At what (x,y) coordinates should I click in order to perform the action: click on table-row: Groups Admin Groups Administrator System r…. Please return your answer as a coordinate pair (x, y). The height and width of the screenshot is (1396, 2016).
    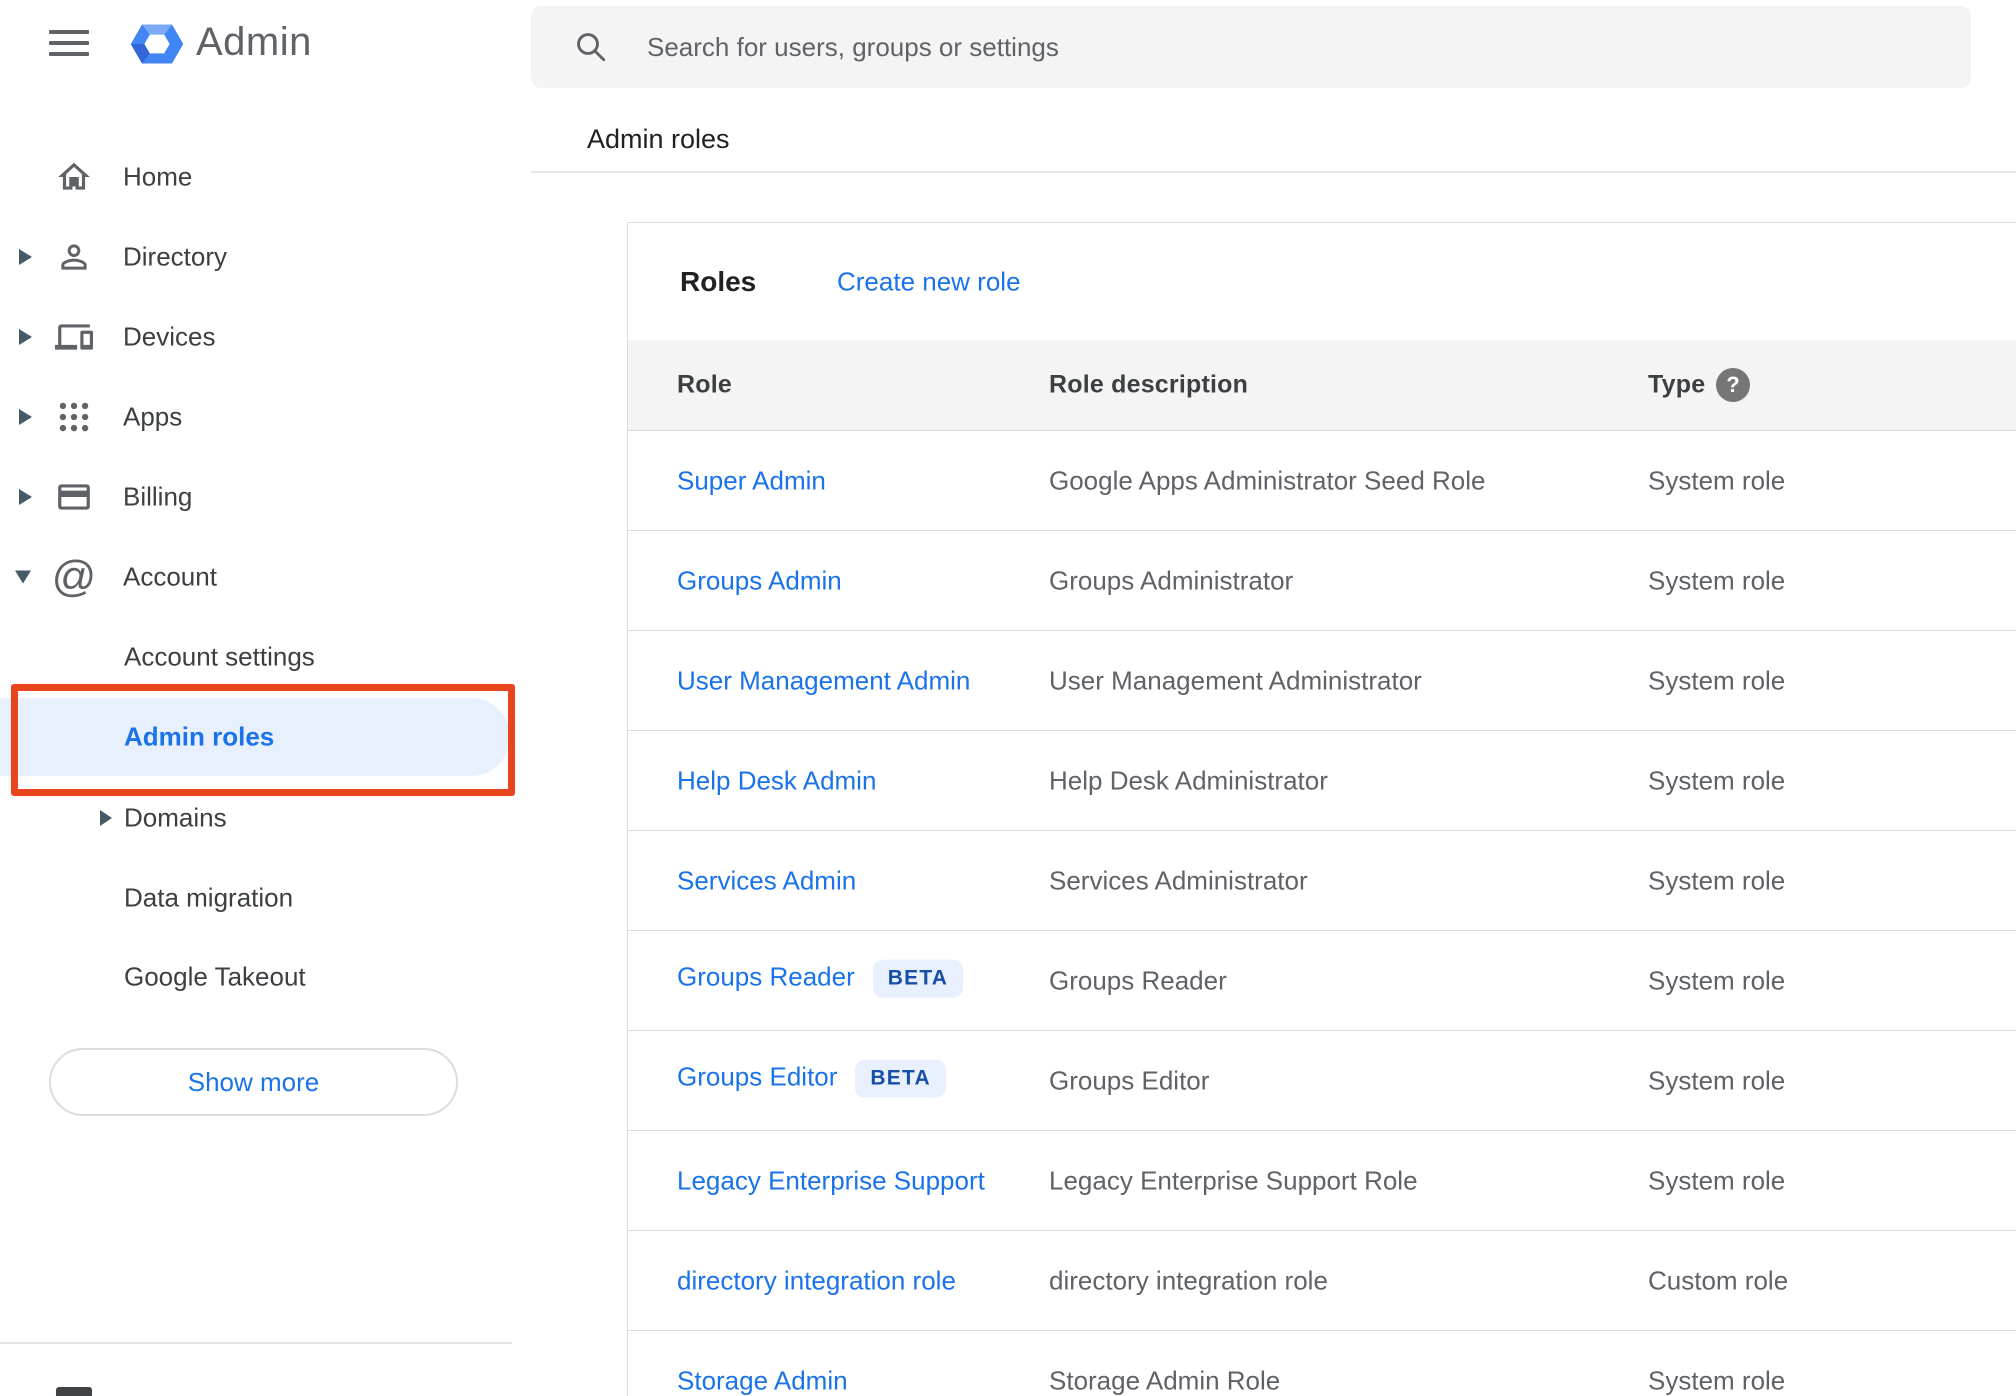
    Looking at the image, I should click on (1322, 581).